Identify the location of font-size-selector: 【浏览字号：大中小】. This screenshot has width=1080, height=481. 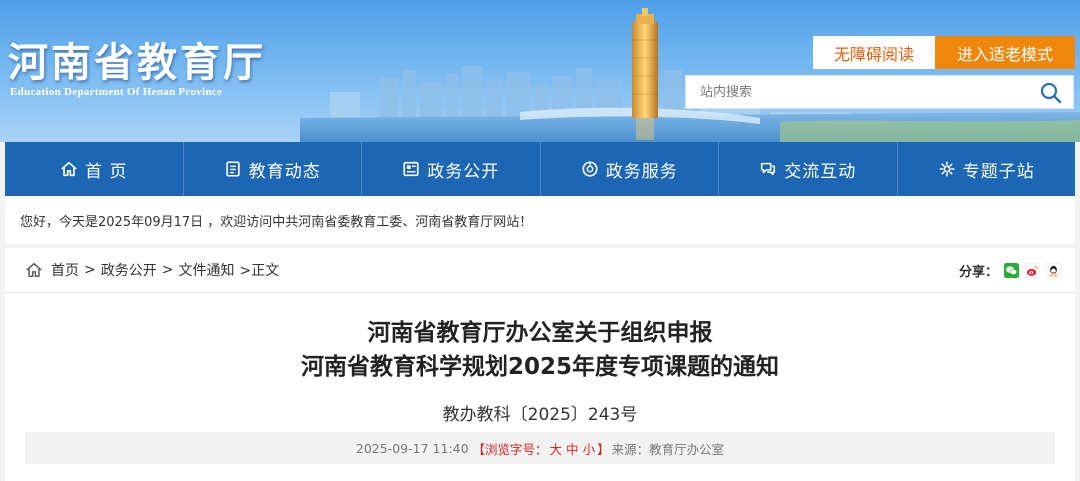
(541, 448).